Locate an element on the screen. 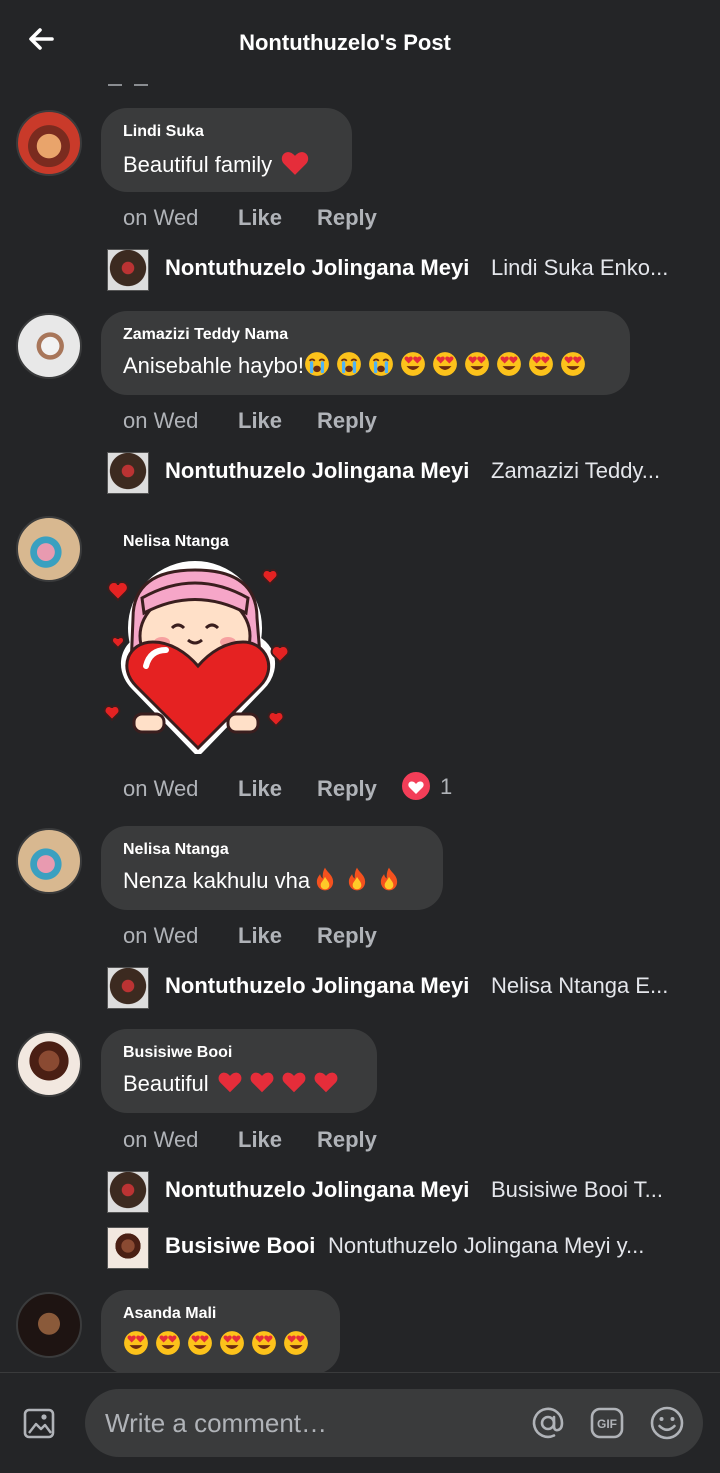  comment-bubble: Busisiwe Booi Beautiful is located at coordinates (239, 1071).